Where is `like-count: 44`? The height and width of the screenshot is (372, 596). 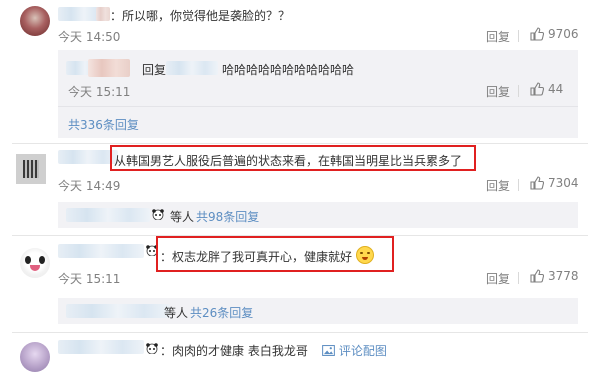
like-count: 44 is located at coordinates (556, 89).